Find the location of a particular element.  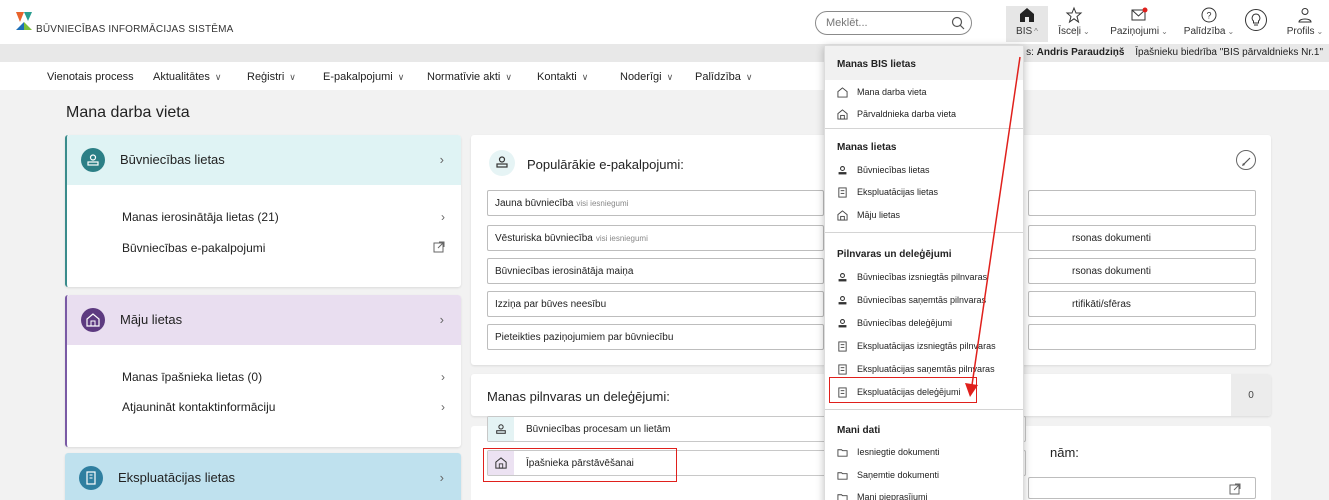

profile-label: Profils is located at coordinates (1300, 31).